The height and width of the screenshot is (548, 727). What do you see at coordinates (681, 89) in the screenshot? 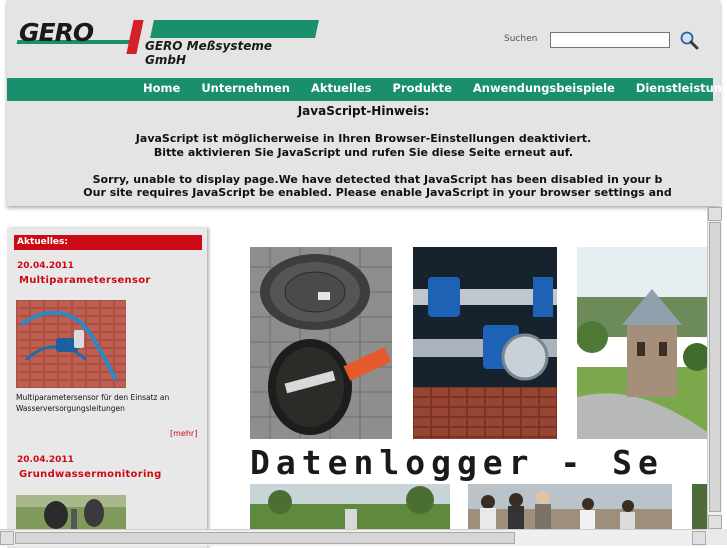
I see `nav-item-dienstleistung: Dienstleistung` at bounding box center [681, 89].